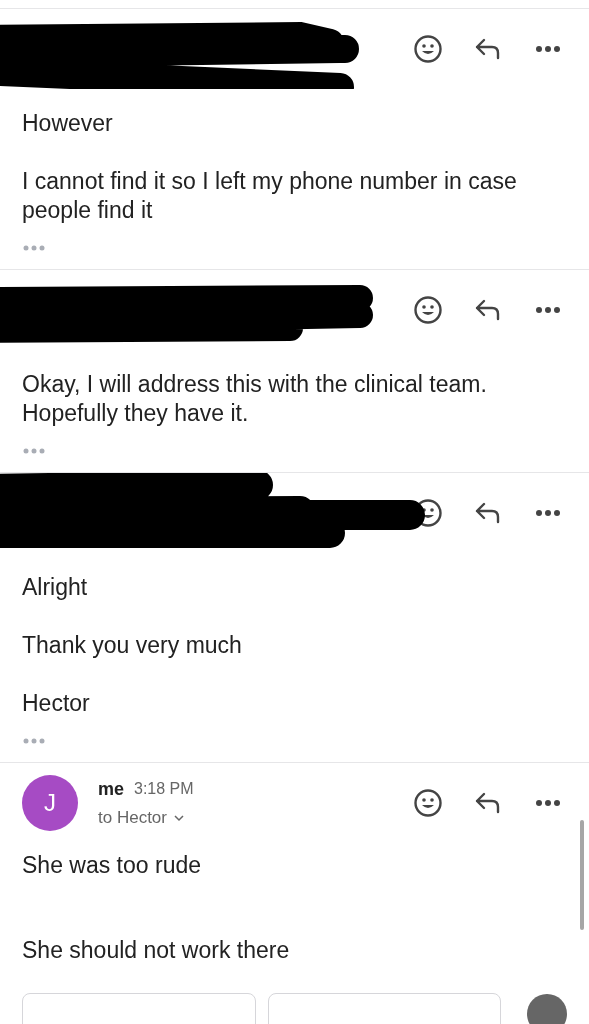 The image size is (589, 1024). I want to click on message-text: Okay, I will address this with the clinical team. Hopefully they have it., so click(255, 399).